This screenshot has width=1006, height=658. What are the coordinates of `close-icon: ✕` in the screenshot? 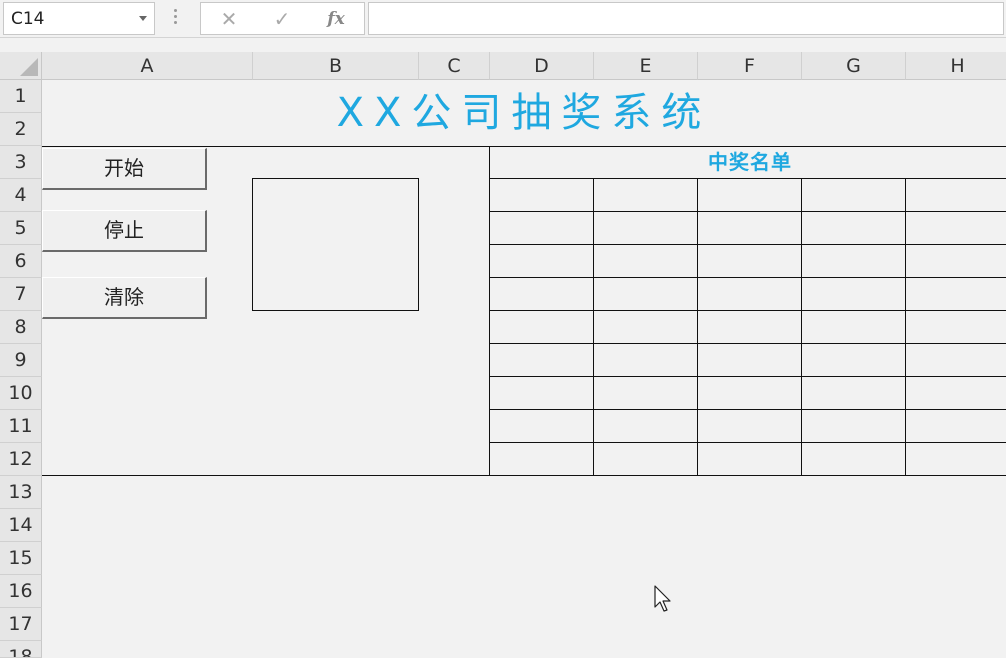 It's located at (229, 19).